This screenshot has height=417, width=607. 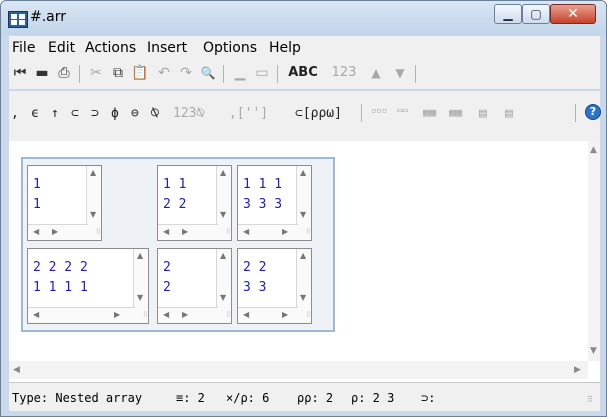 What do you see at coordinates (64, 73) in the screenshot?
I see `print-icon: ⎙` at bounding box center [64, 73].